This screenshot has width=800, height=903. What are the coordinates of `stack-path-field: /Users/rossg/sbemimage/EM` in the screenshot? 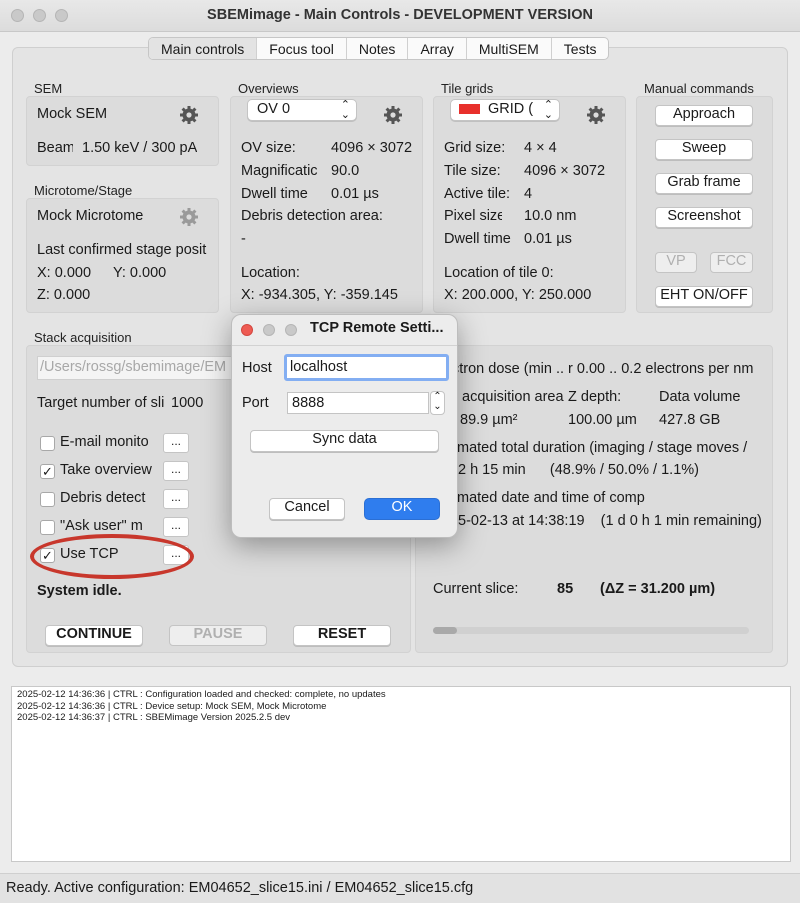 It's located at (137, 368).